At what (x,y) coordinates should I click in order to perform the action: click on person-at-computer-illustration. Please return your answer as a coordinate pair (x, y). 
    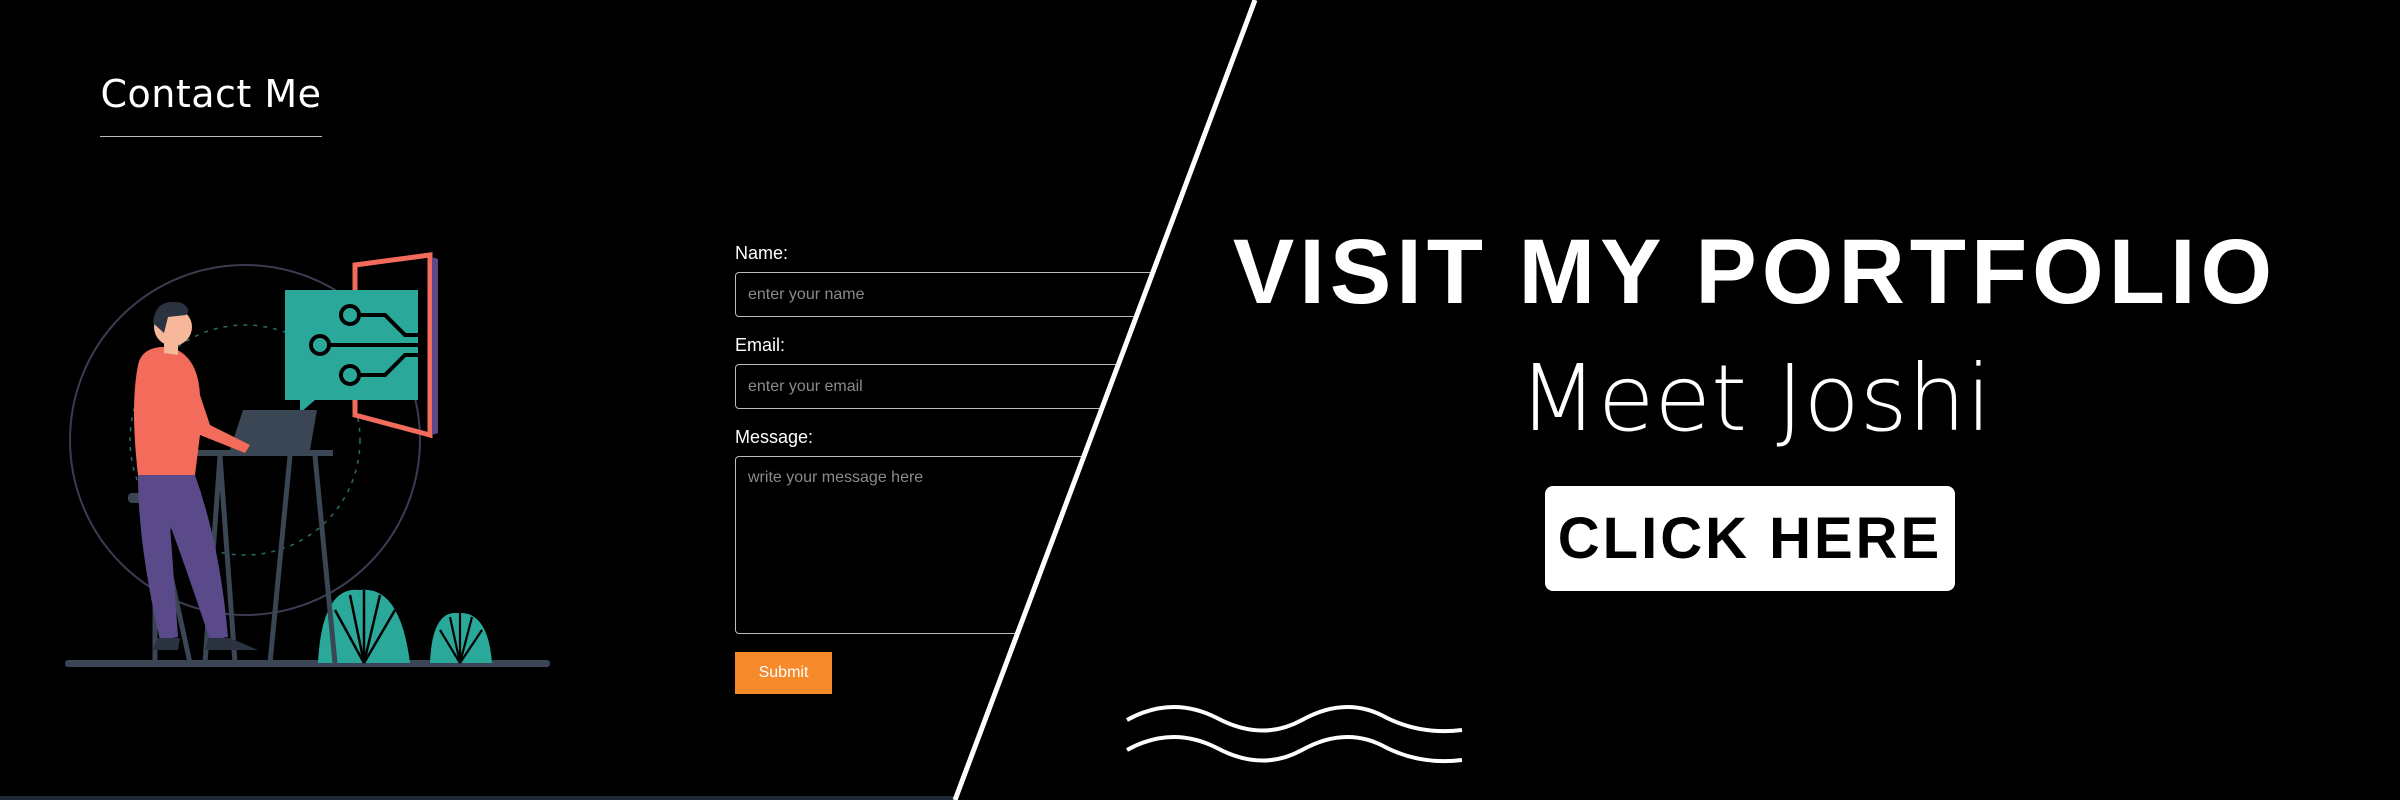
    Looking at the image, I should click on (307, 459).